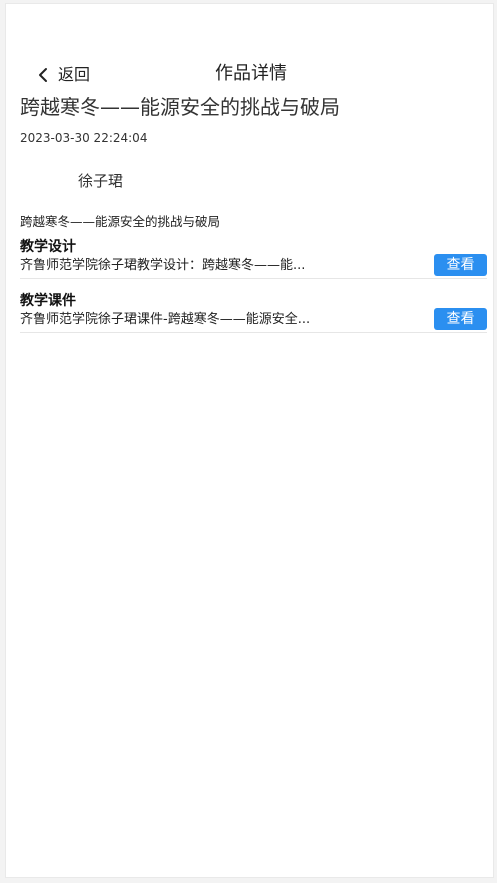 The image size is (497, 883). I want to click on chevron-left-icon, so click(43, 75).